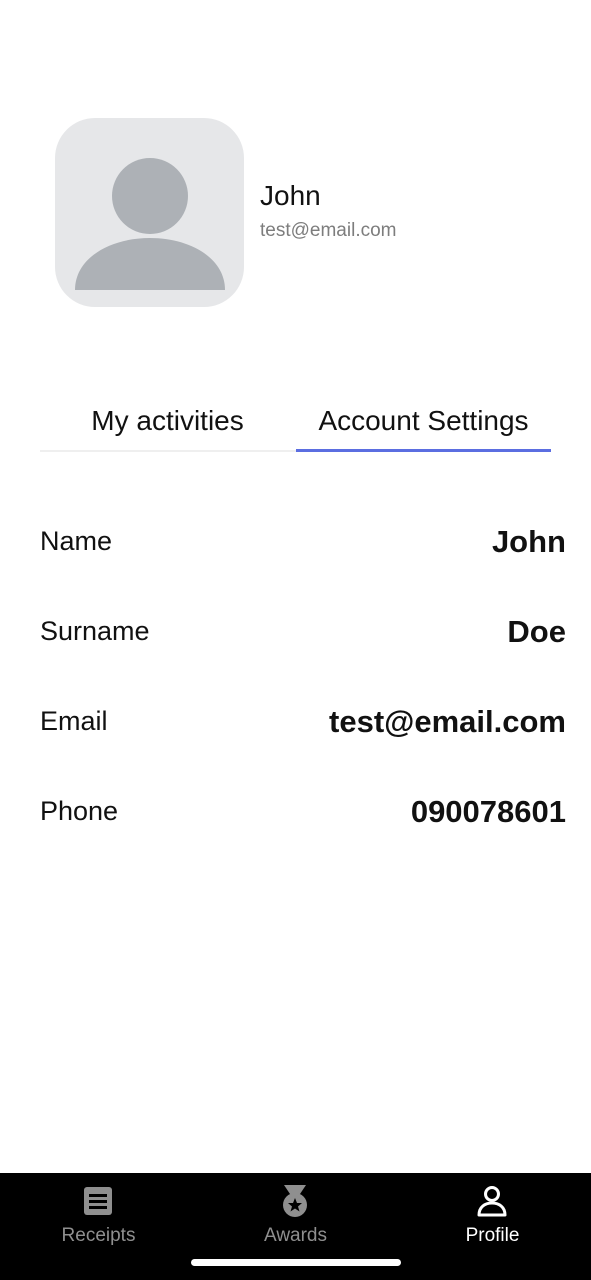 The image size is (591, 1280). What do you see at coordinates (492, 1201) in the screenshot?
I see `profile-person-icon` at bounding box center [492, 1201].